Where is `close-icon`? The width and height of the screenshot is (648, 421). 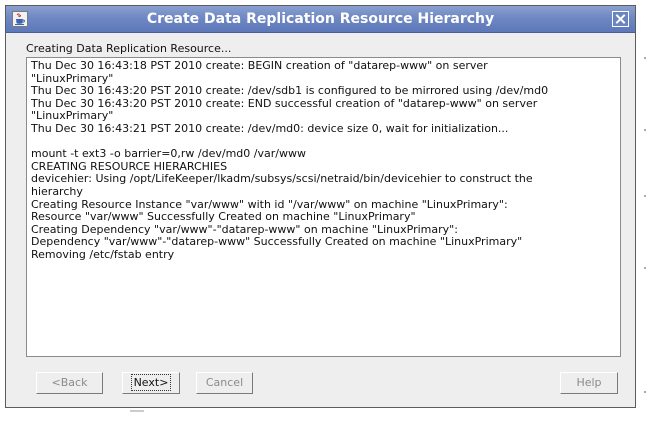 close-icon is located at coordinates (620, 19).